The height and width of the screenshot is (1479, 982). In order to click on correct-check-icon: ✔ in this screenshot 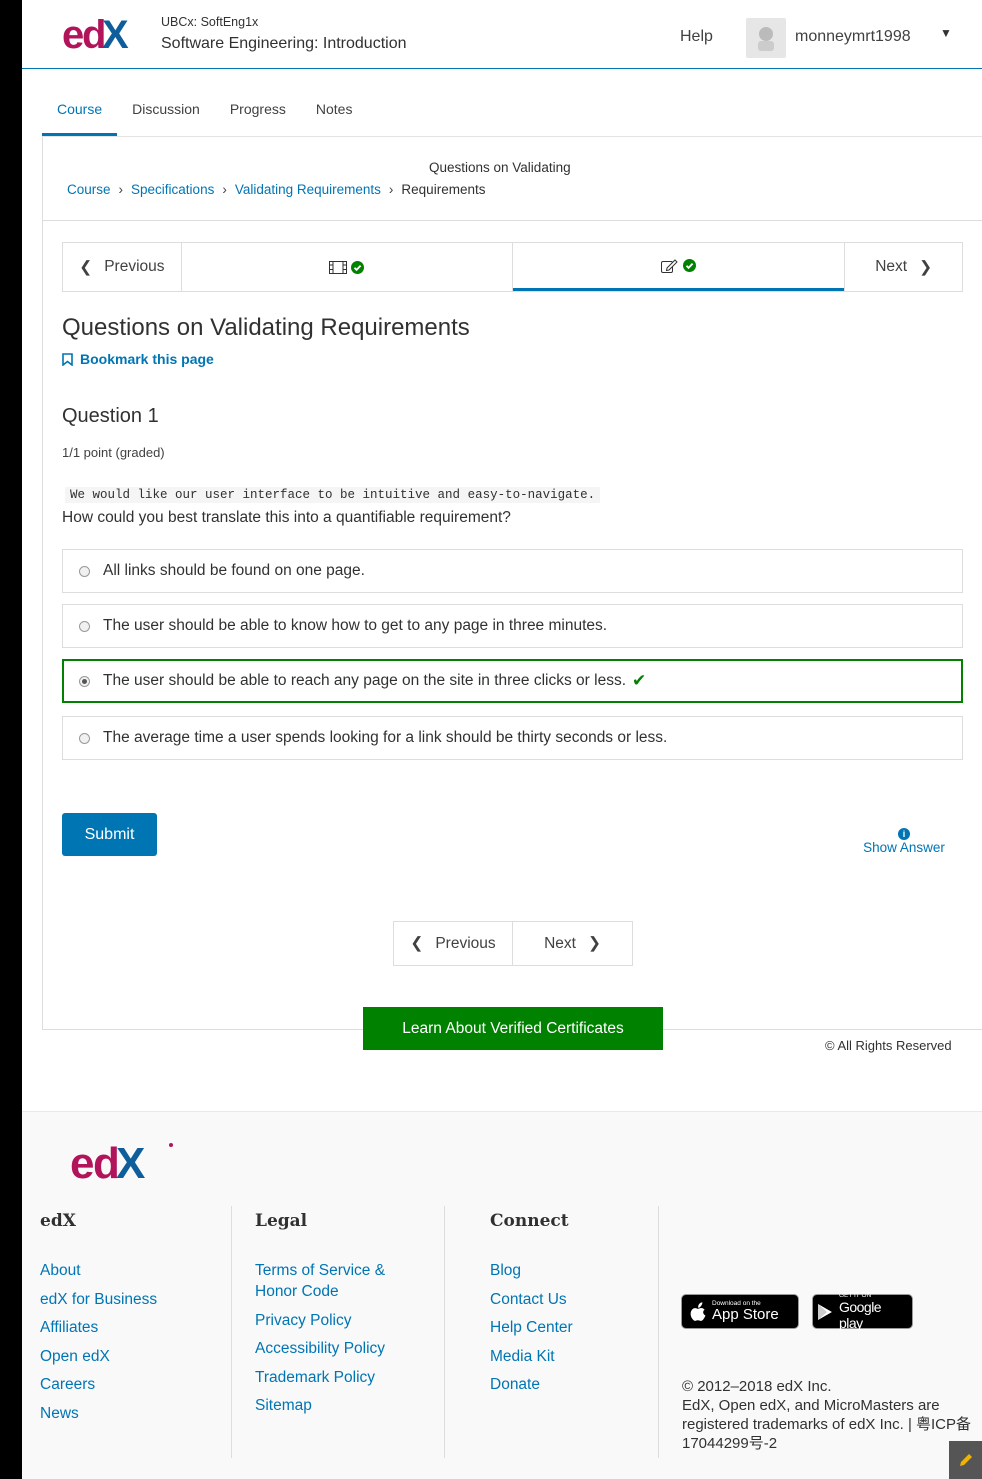, I will do `click(639, 680)`.